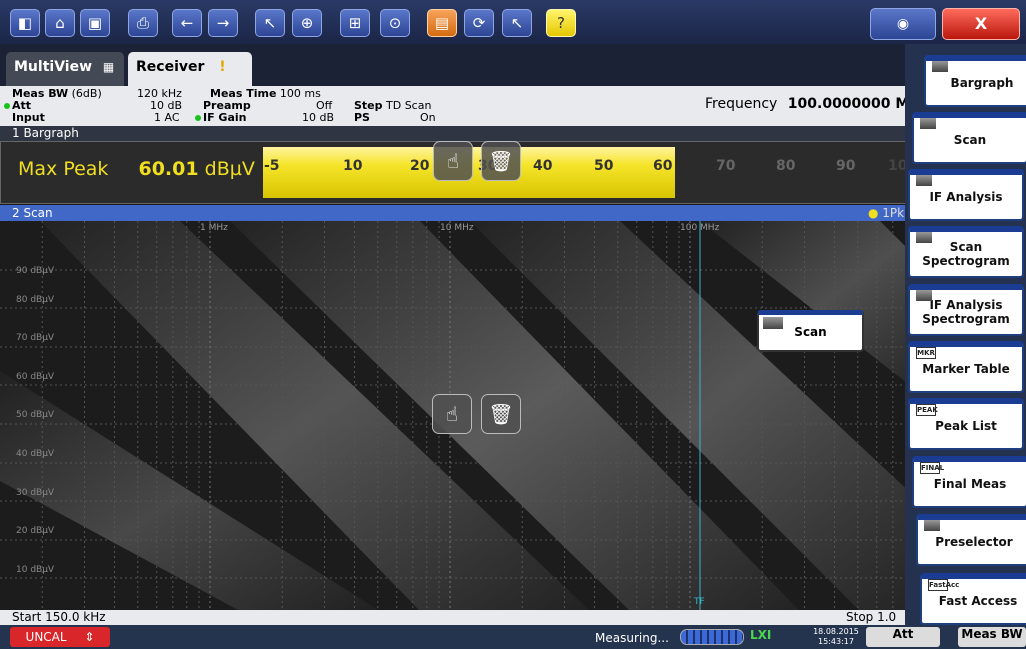  What do you see at coordinates (362, 117) in the screenshot?
I see `ps-label: PS` at bounding box center [362, 117].